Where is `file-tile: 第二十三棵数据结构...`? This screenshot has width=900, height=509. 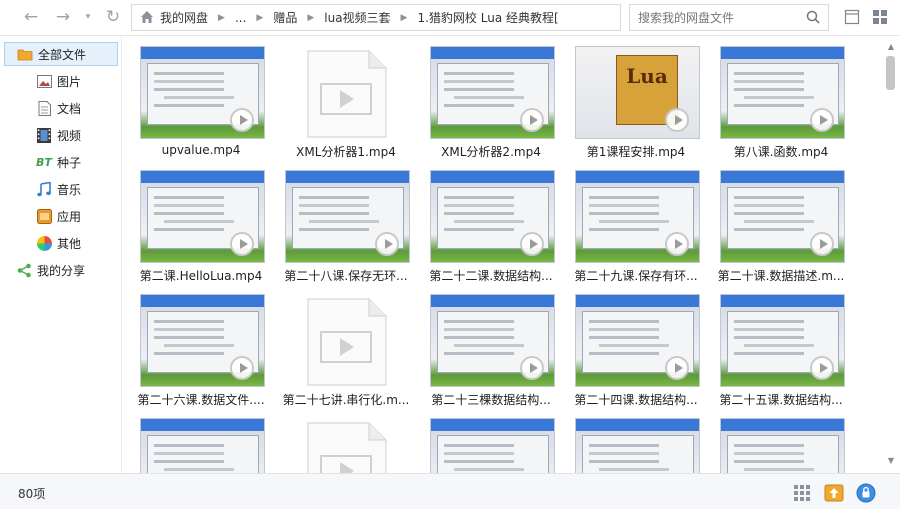
file-tile: 第二十三棵数据结构... is located at coordinates (484, 345).